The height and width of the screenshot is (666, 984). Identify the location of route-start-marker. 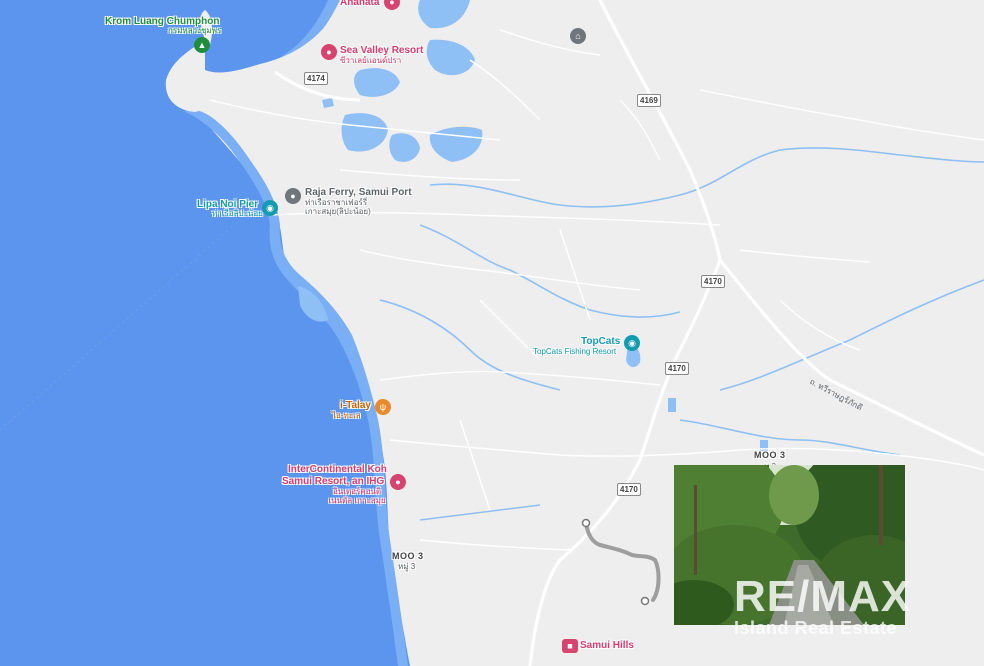
(586, 523).